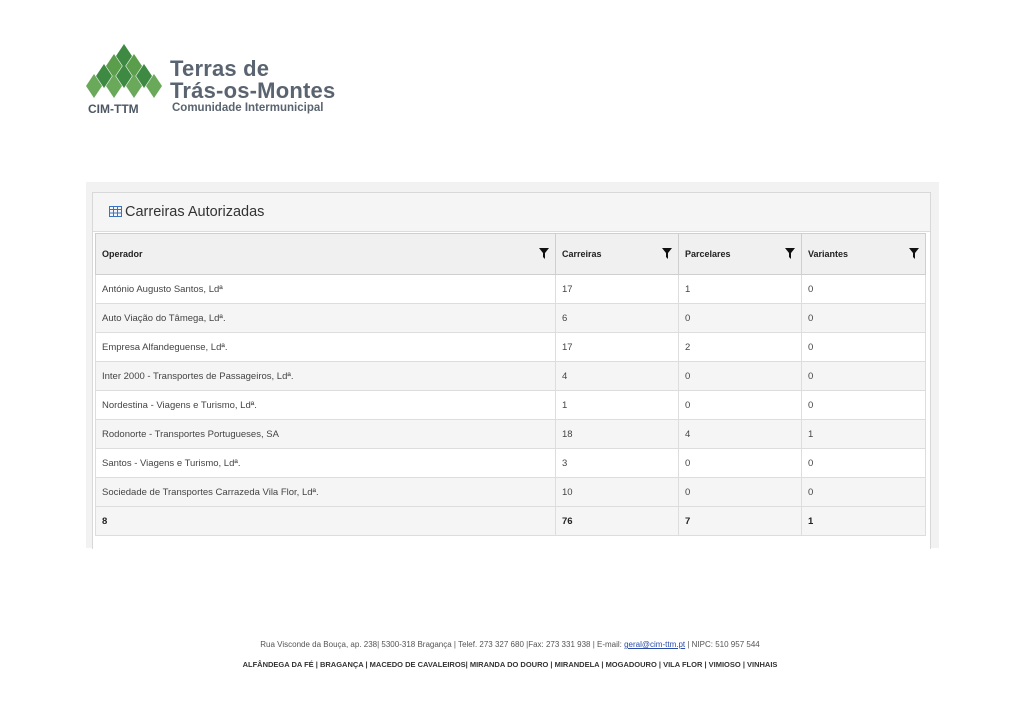 The width and height of the screenshot is (1020, 721). I want to click on column-header-parcelares: Parcelares, so click(740, 254).